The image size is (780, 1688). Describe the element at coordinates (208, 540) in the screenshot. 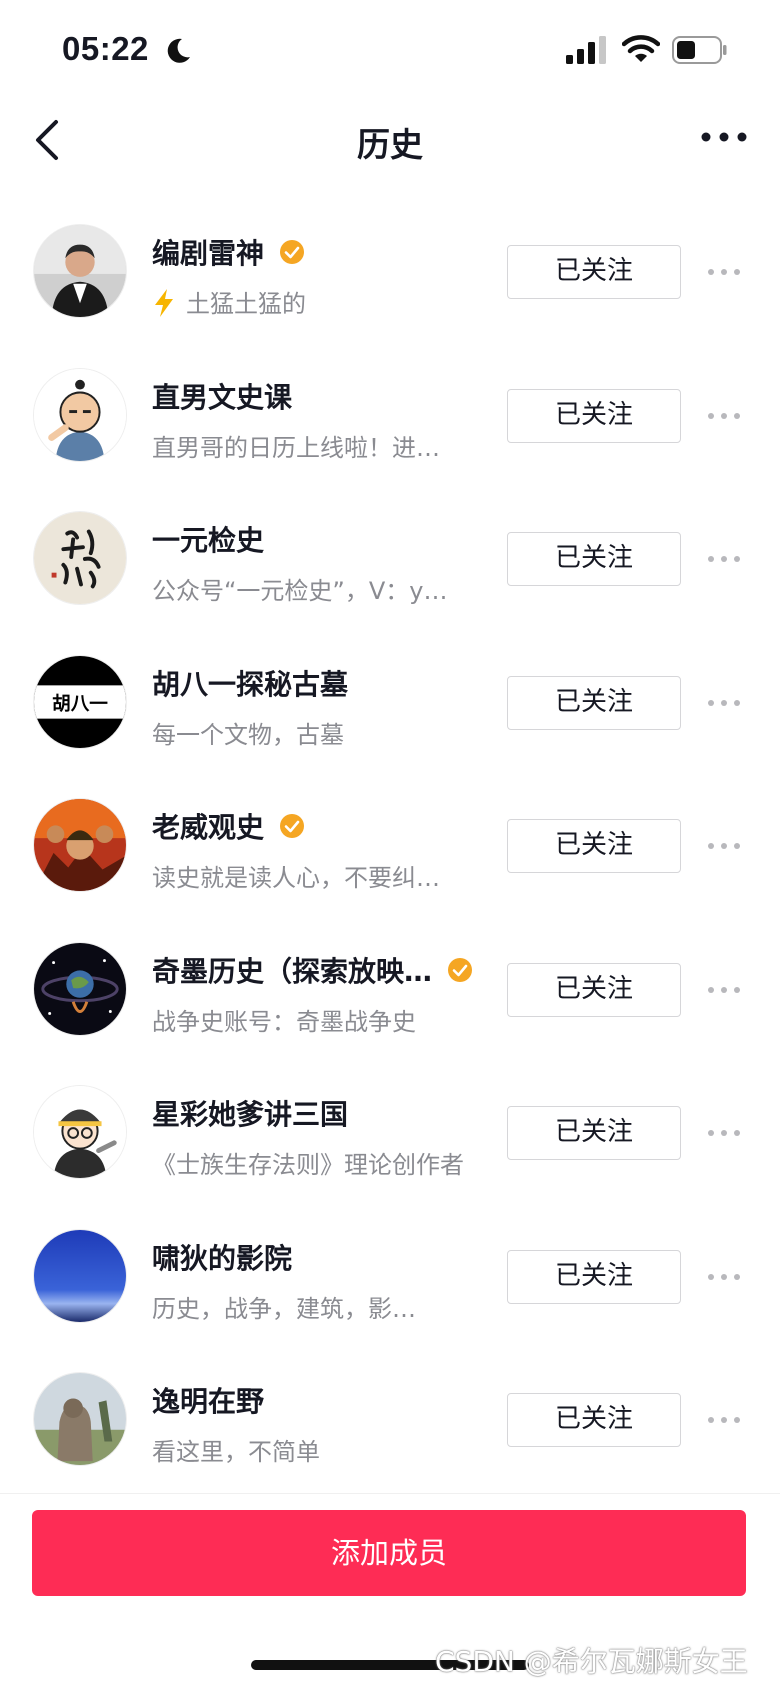

I see `member-name: 一元检史` at that location.